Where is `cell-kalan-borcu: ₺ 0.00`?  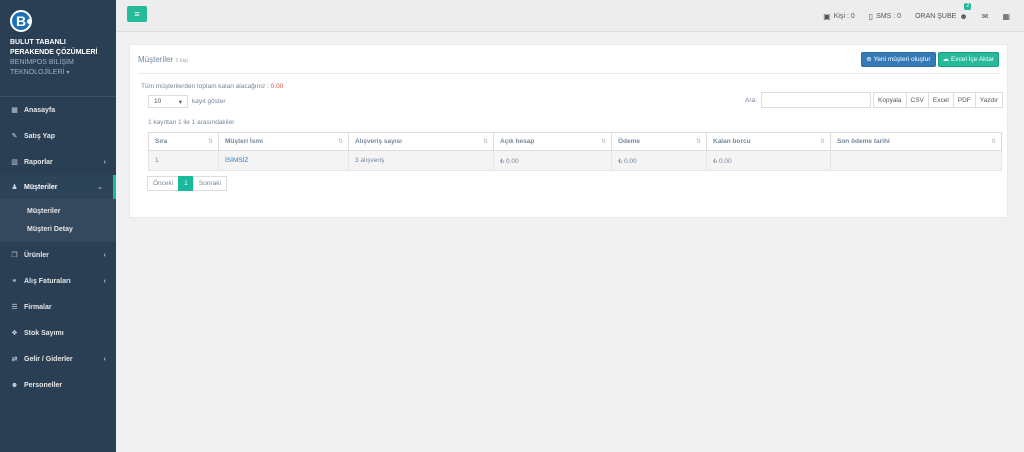 cell-kalan-borcu: ₺ 0.00 is located at coordinates (768, 160).